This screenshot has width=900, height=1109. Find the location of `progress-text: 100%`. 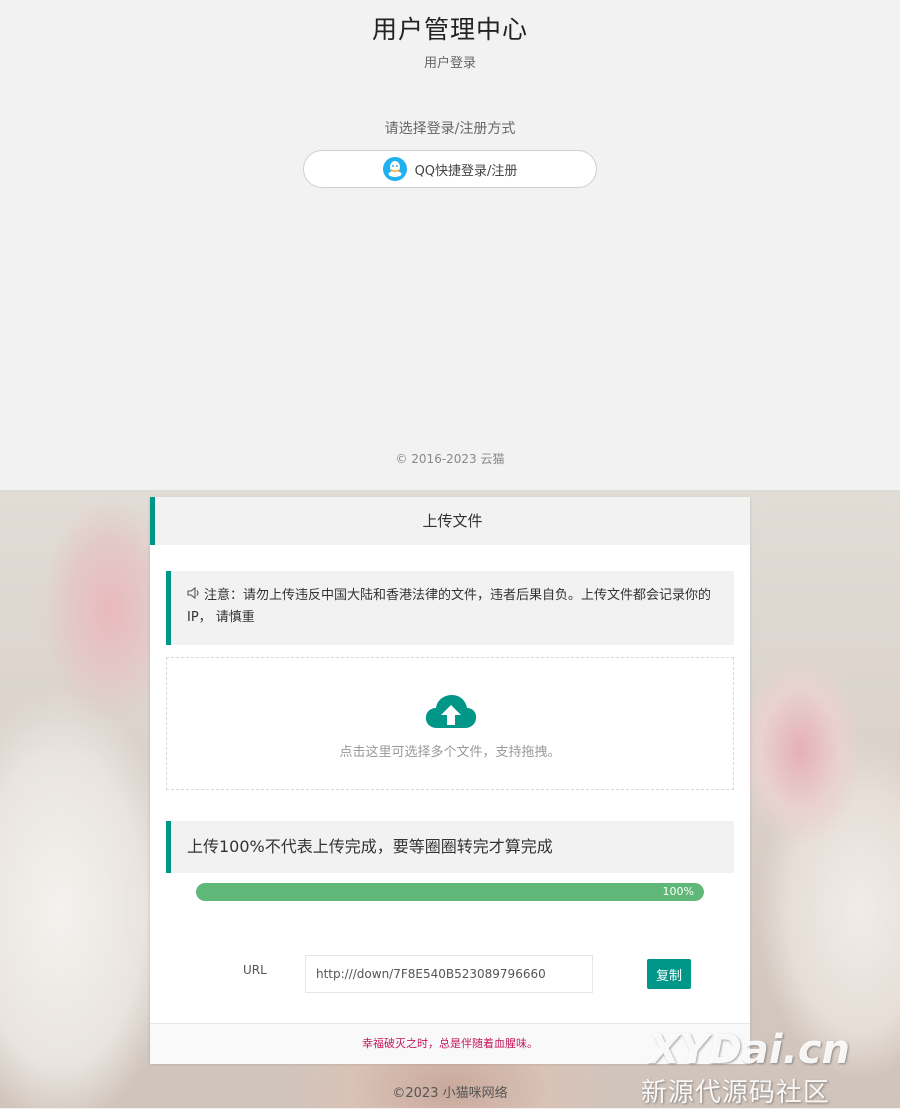

progress-text: 100% is located at coordinates (678, 891).